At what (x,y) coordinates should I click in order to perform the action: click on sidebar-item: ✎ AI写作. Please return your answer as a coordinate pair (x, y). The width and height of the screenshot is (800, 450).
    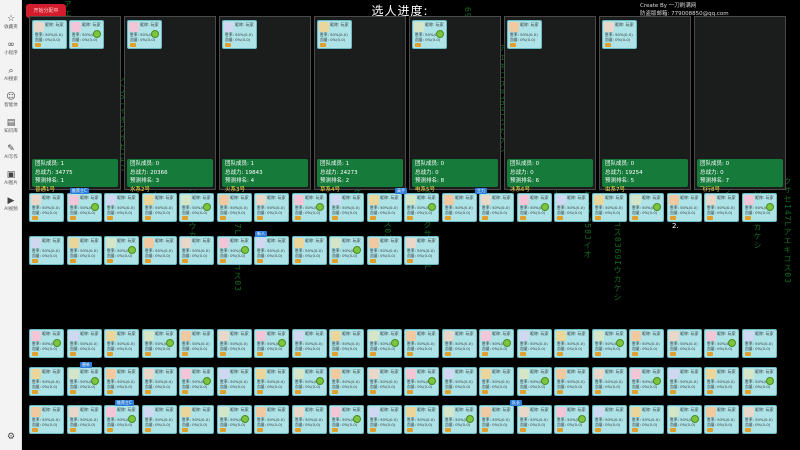
    Looking at the image, I should click on (11, 155).